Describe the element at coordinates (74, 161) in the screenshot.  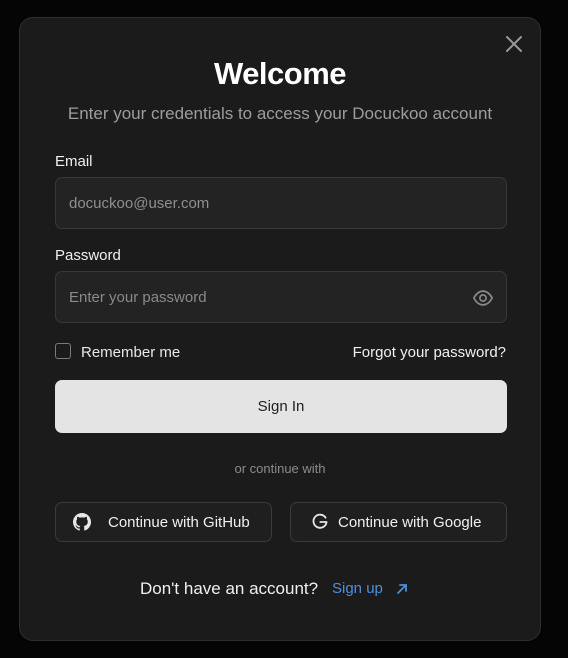
I see `email-label: Email` at that location.